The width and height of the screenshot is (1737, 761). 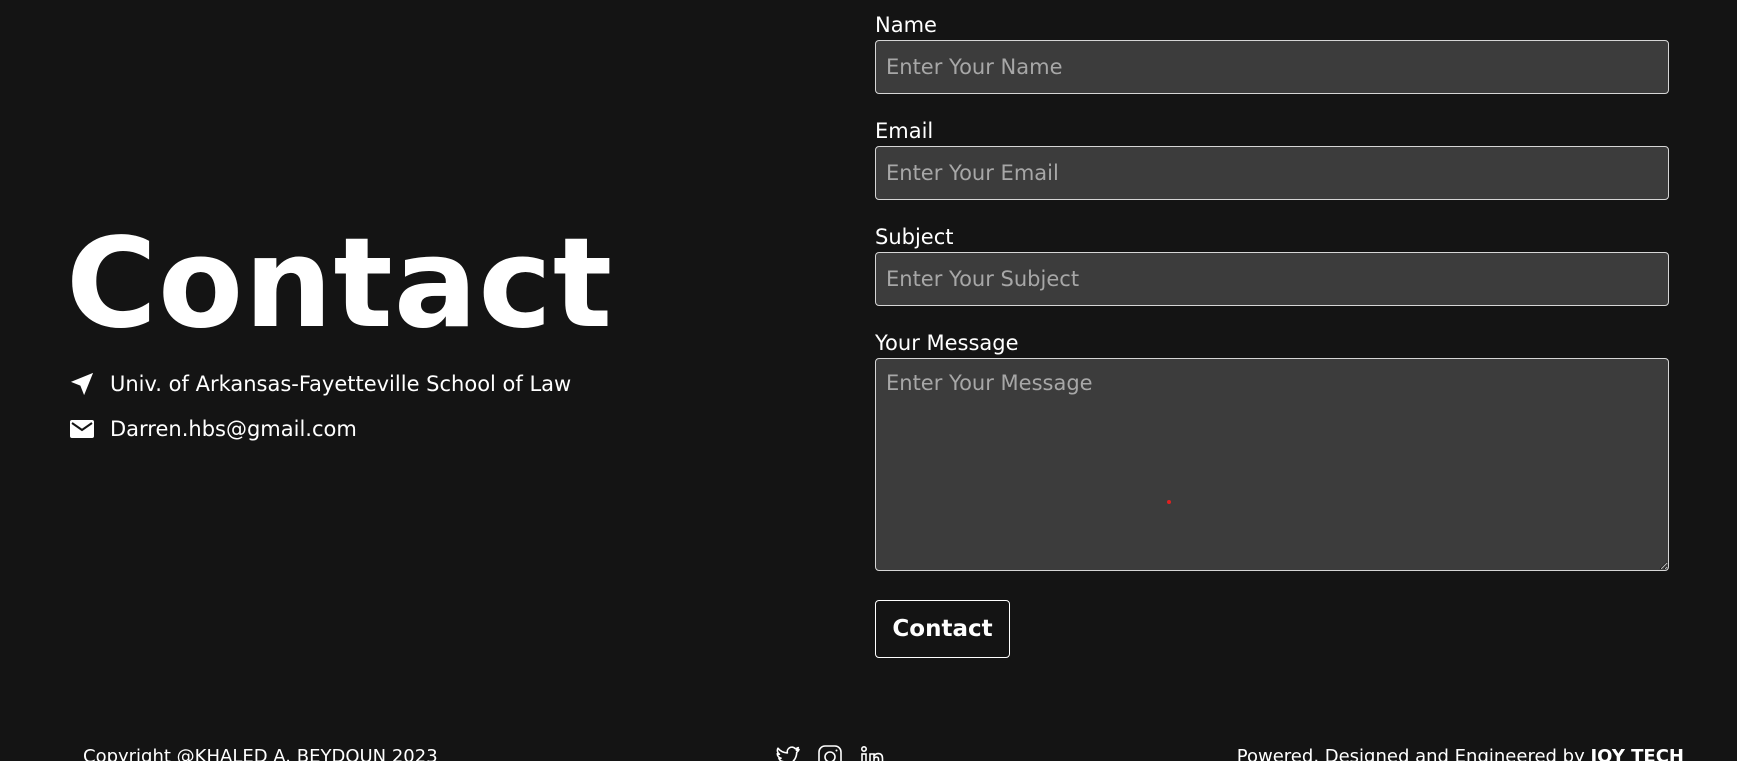 I want to click on name-field-group: Name, so click(x=1272, y=52).